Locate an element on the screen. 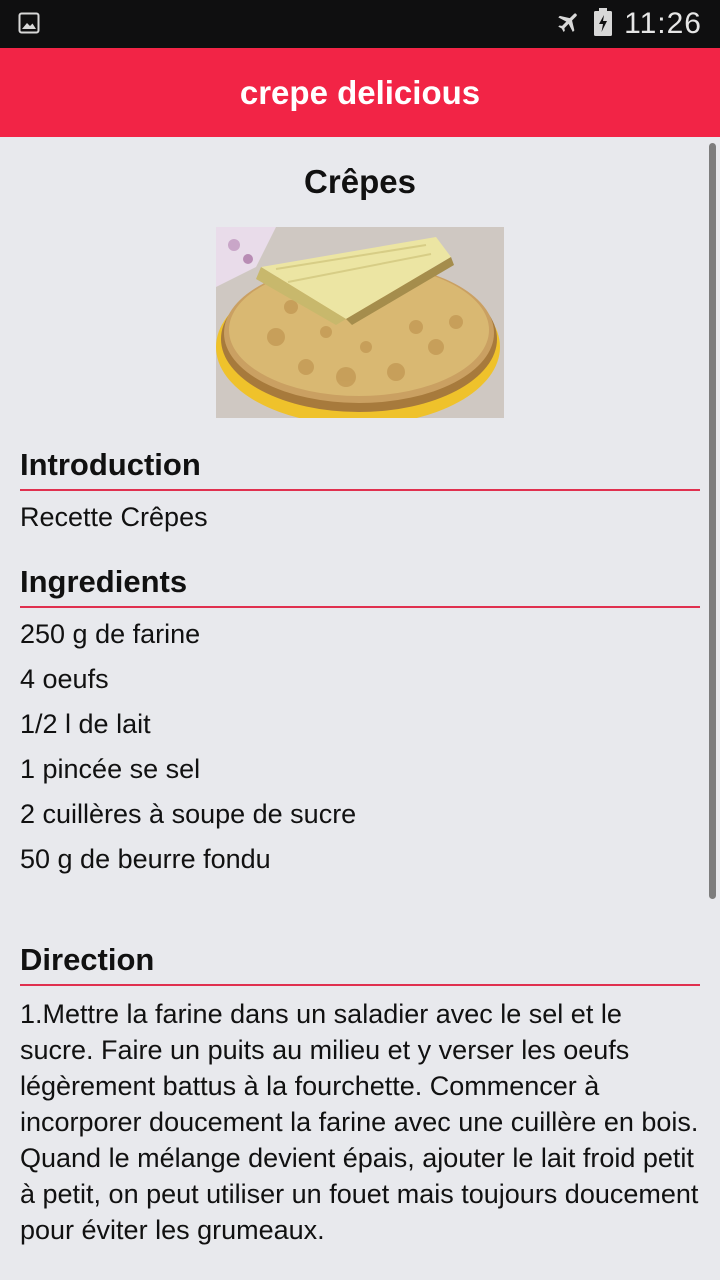  introduction-text: Recette Crêpes is located at coordinates (114, 517).